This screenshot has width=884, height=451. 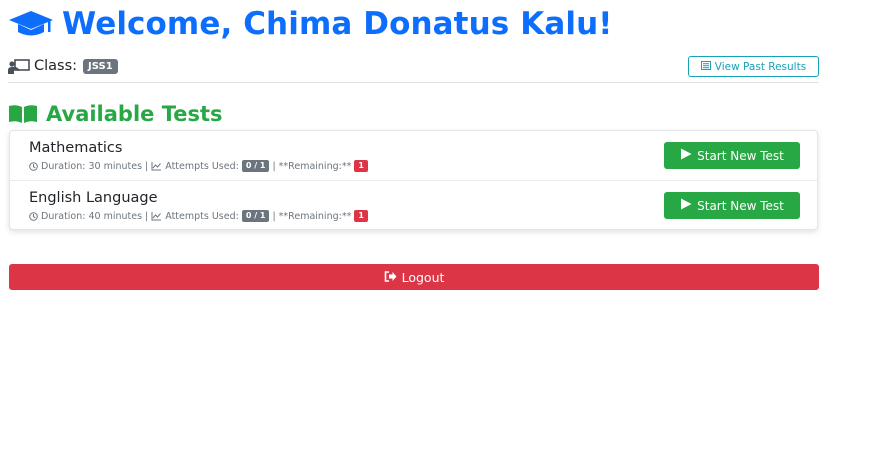 What do you see at coordinates (413, 68) in the screenshot?
I see `class-row: Class: JSS1 View Past Results` at bounding box center [413, 68].